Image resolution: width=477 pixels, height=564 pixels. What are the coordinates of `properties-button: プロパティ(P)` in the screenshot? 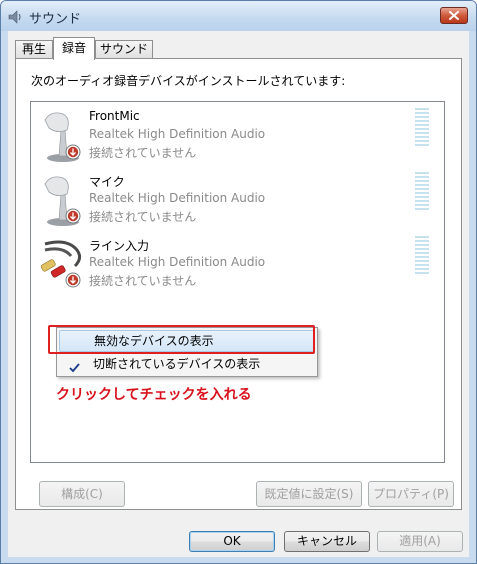 It's located at (411, 494).